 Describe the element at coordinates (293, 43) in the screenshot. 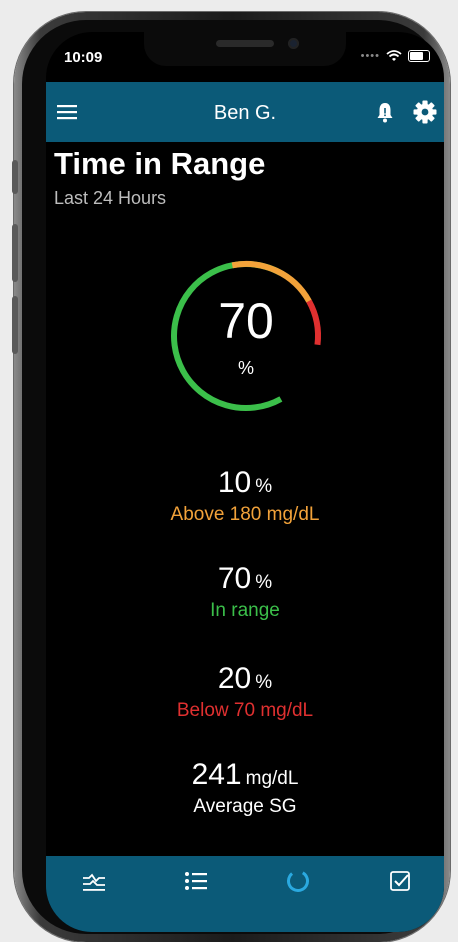

I see `front-camera` at that location.